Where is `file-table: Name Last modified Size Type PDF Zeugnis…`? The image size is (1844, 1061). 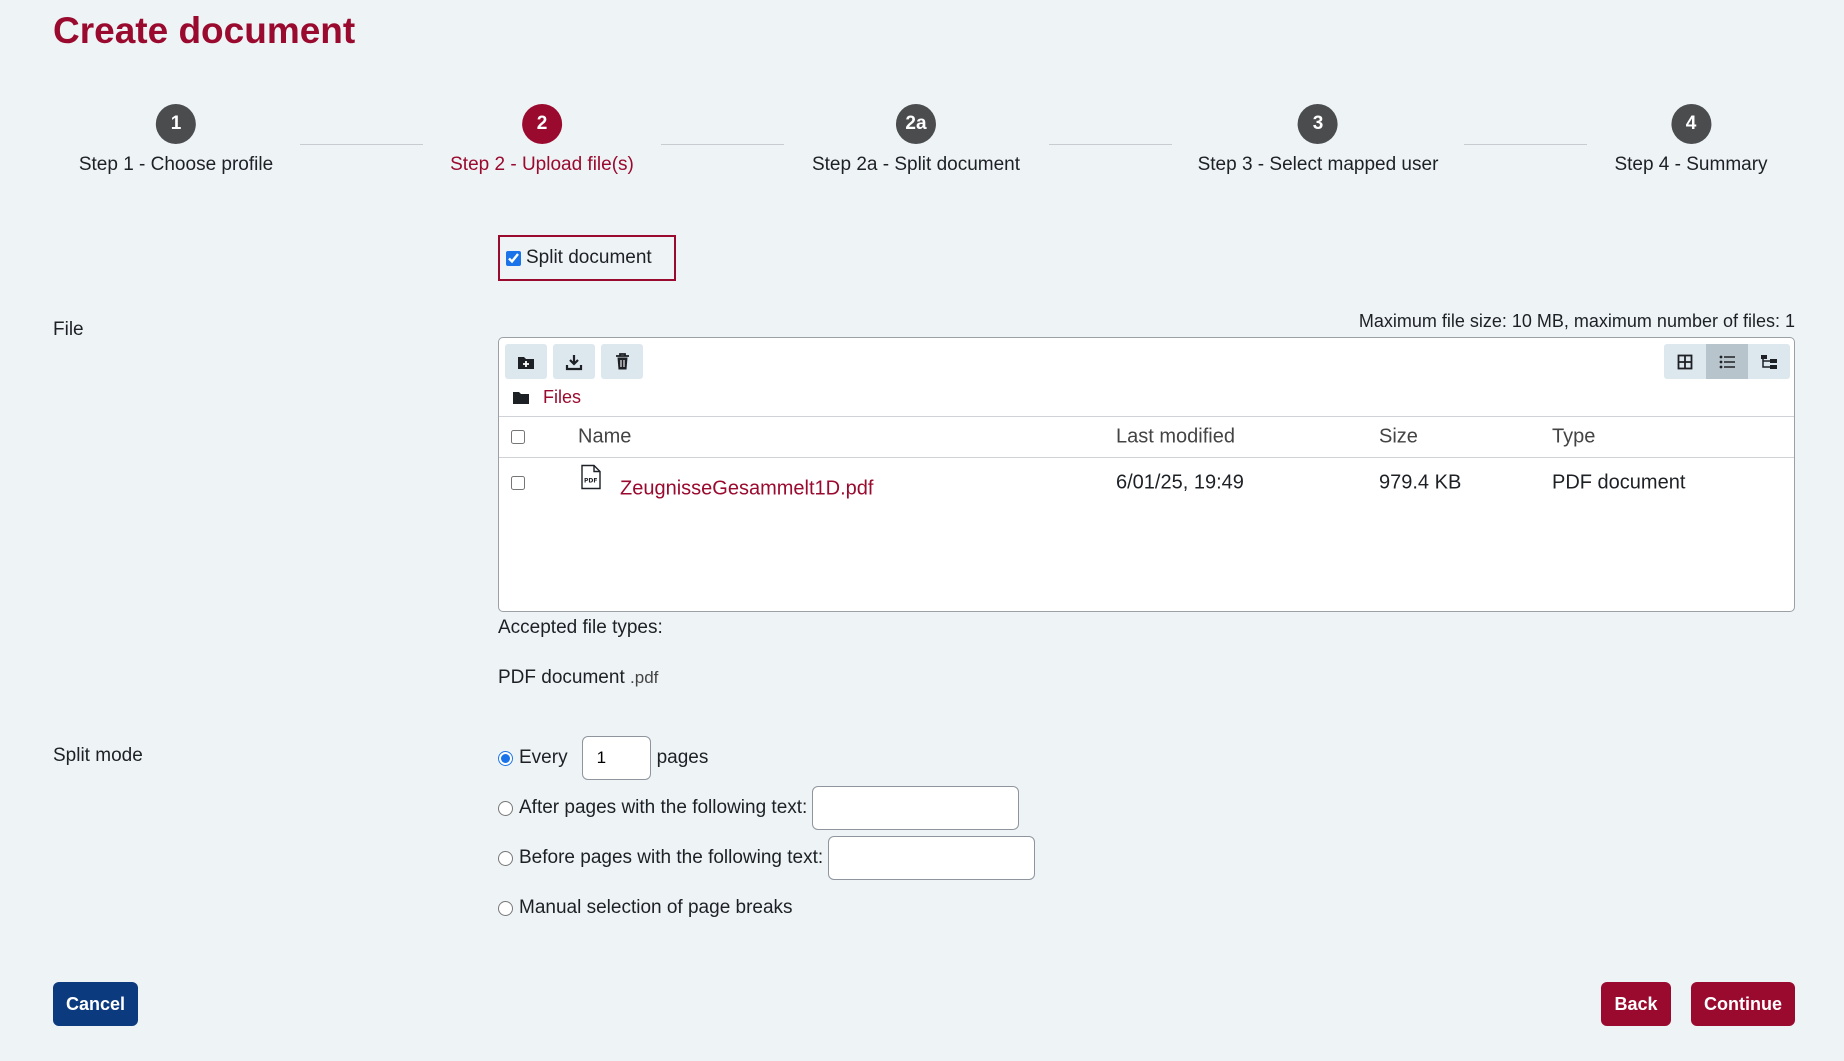
file-table: Name Last modified Size Type PDF Zeugnis… is located at coordinates (1146, 462).